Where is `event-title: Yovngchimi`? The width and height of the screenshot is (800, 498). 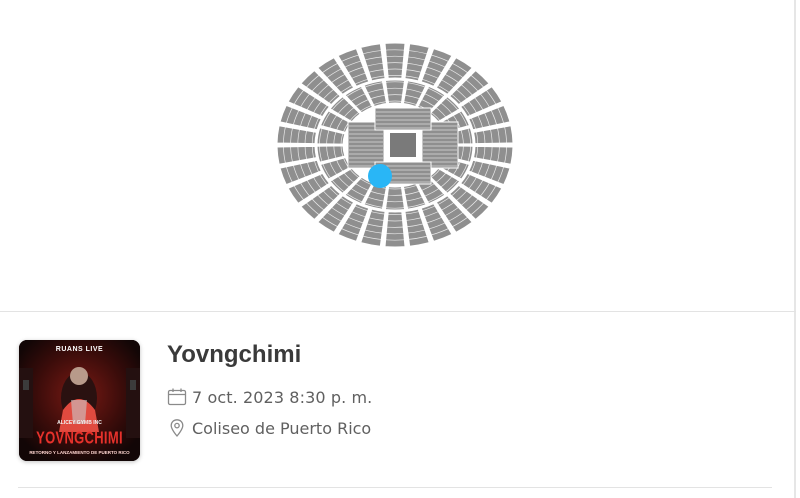 event-title: Yovngchimi is located at coordinates (234, 355).